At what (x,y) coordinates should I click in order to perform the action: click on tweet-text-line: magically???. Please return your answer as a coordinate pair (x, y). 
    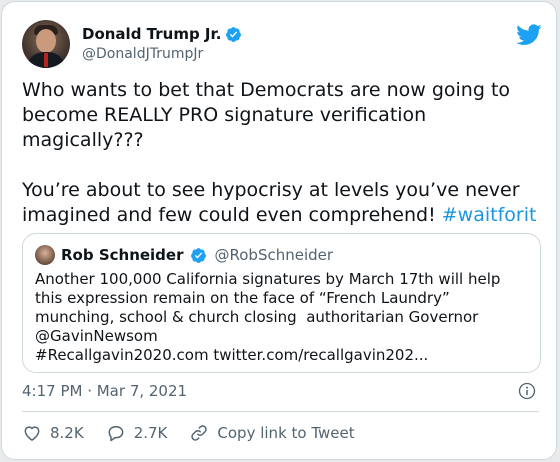
    Looking at the image, I should click on (83, 140).